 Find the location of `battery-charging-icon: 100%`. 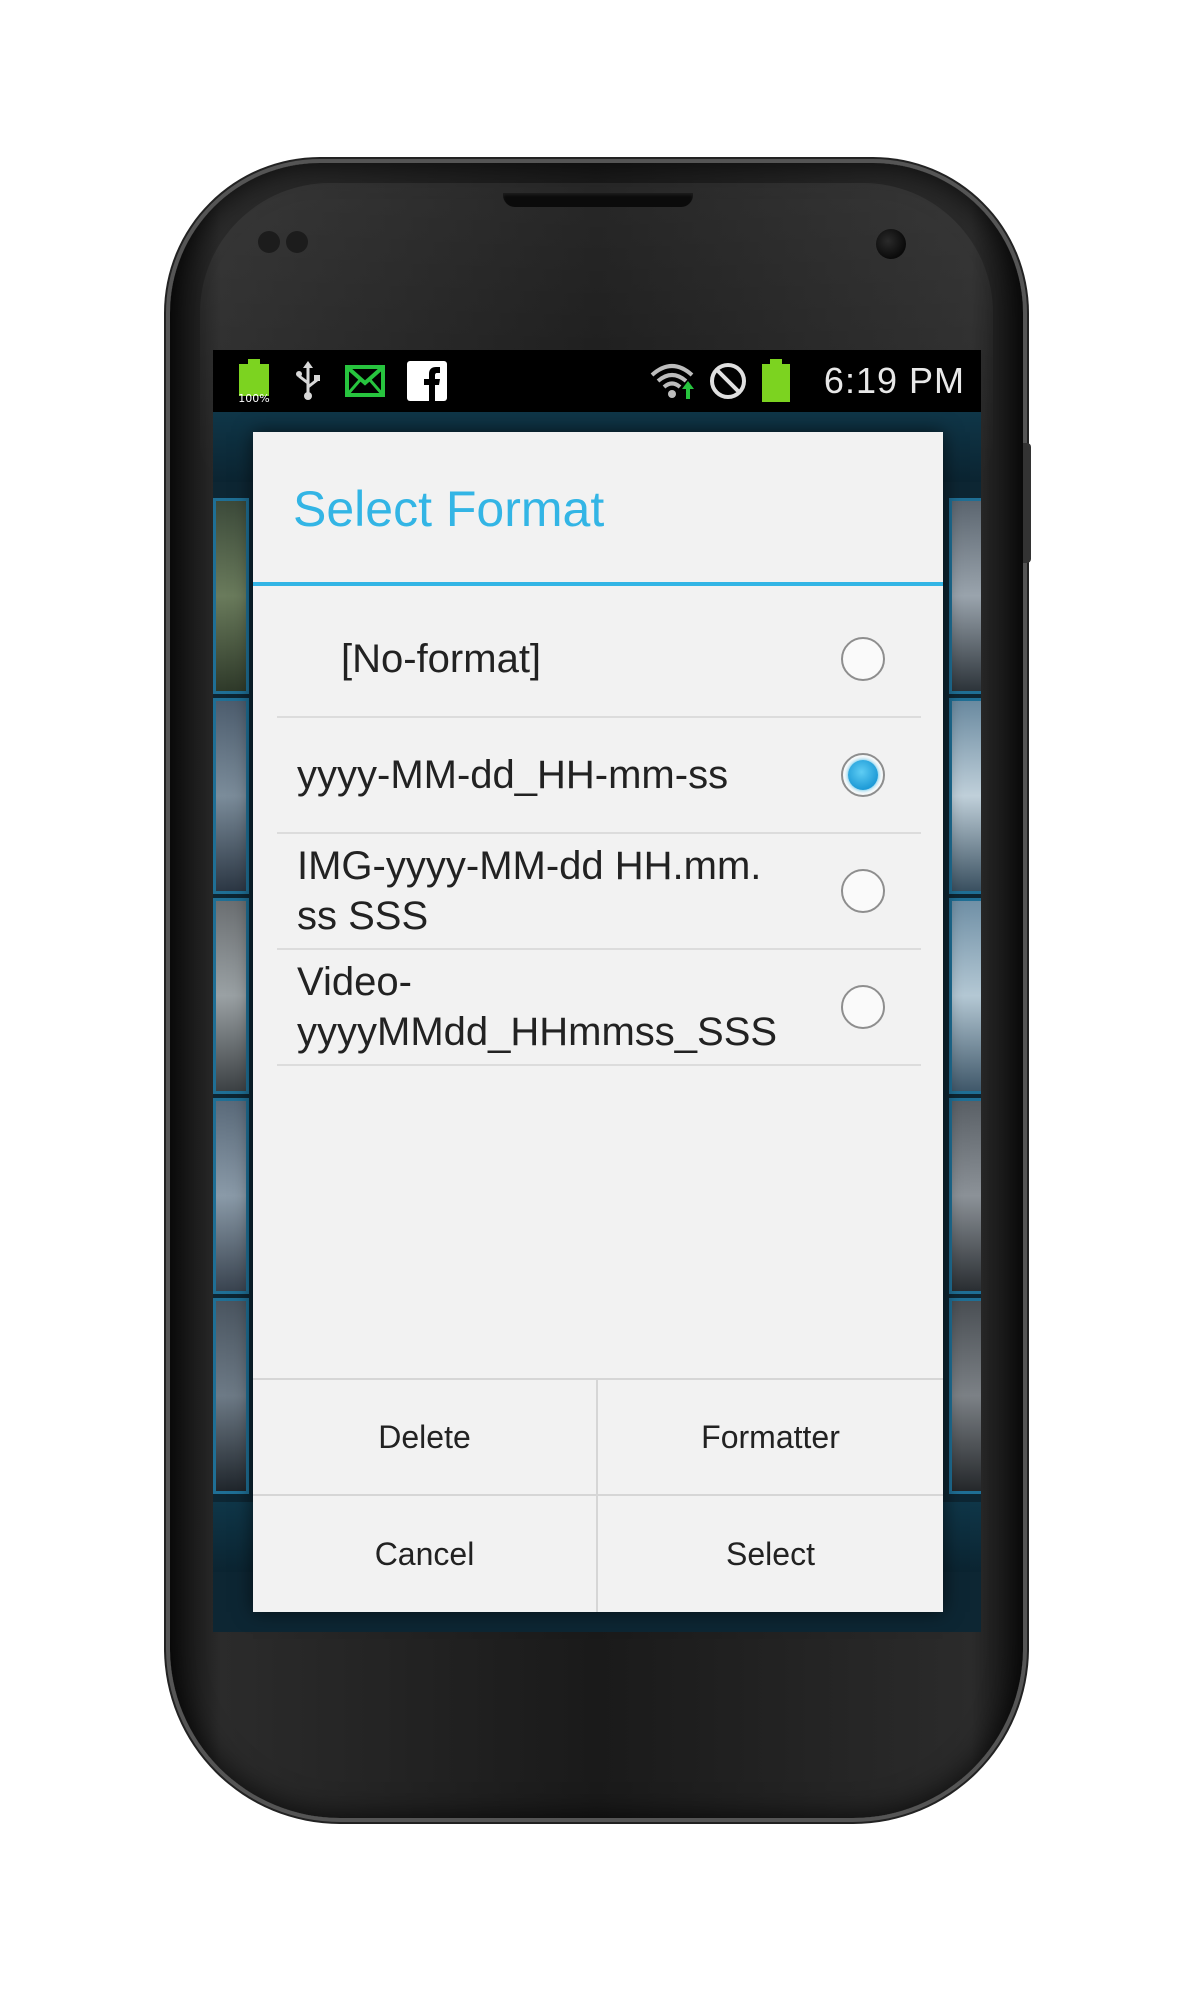

battery-charging-icon: 100% is located at coordinates (254, 381).